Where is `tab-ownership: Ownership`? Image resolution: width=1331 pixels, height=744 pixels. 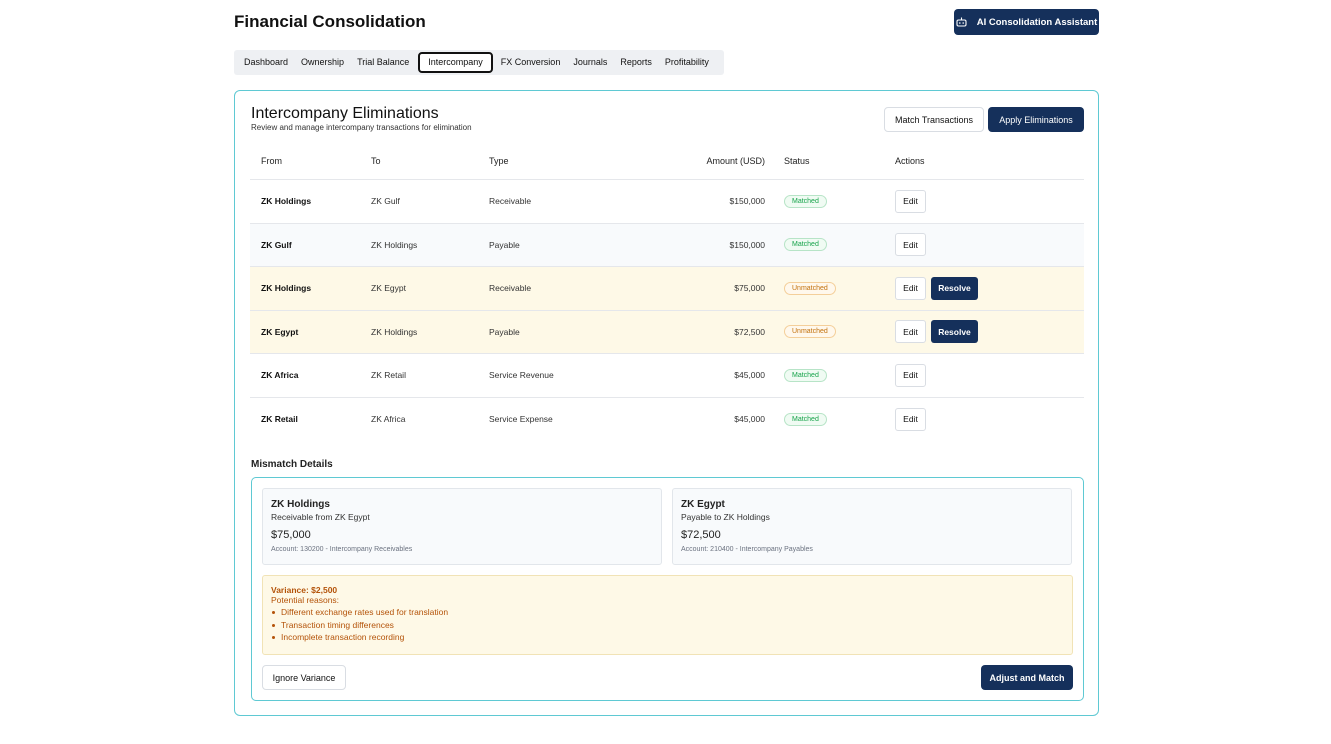
tab-ownership: Ownership is located at coordinates (322, 62).